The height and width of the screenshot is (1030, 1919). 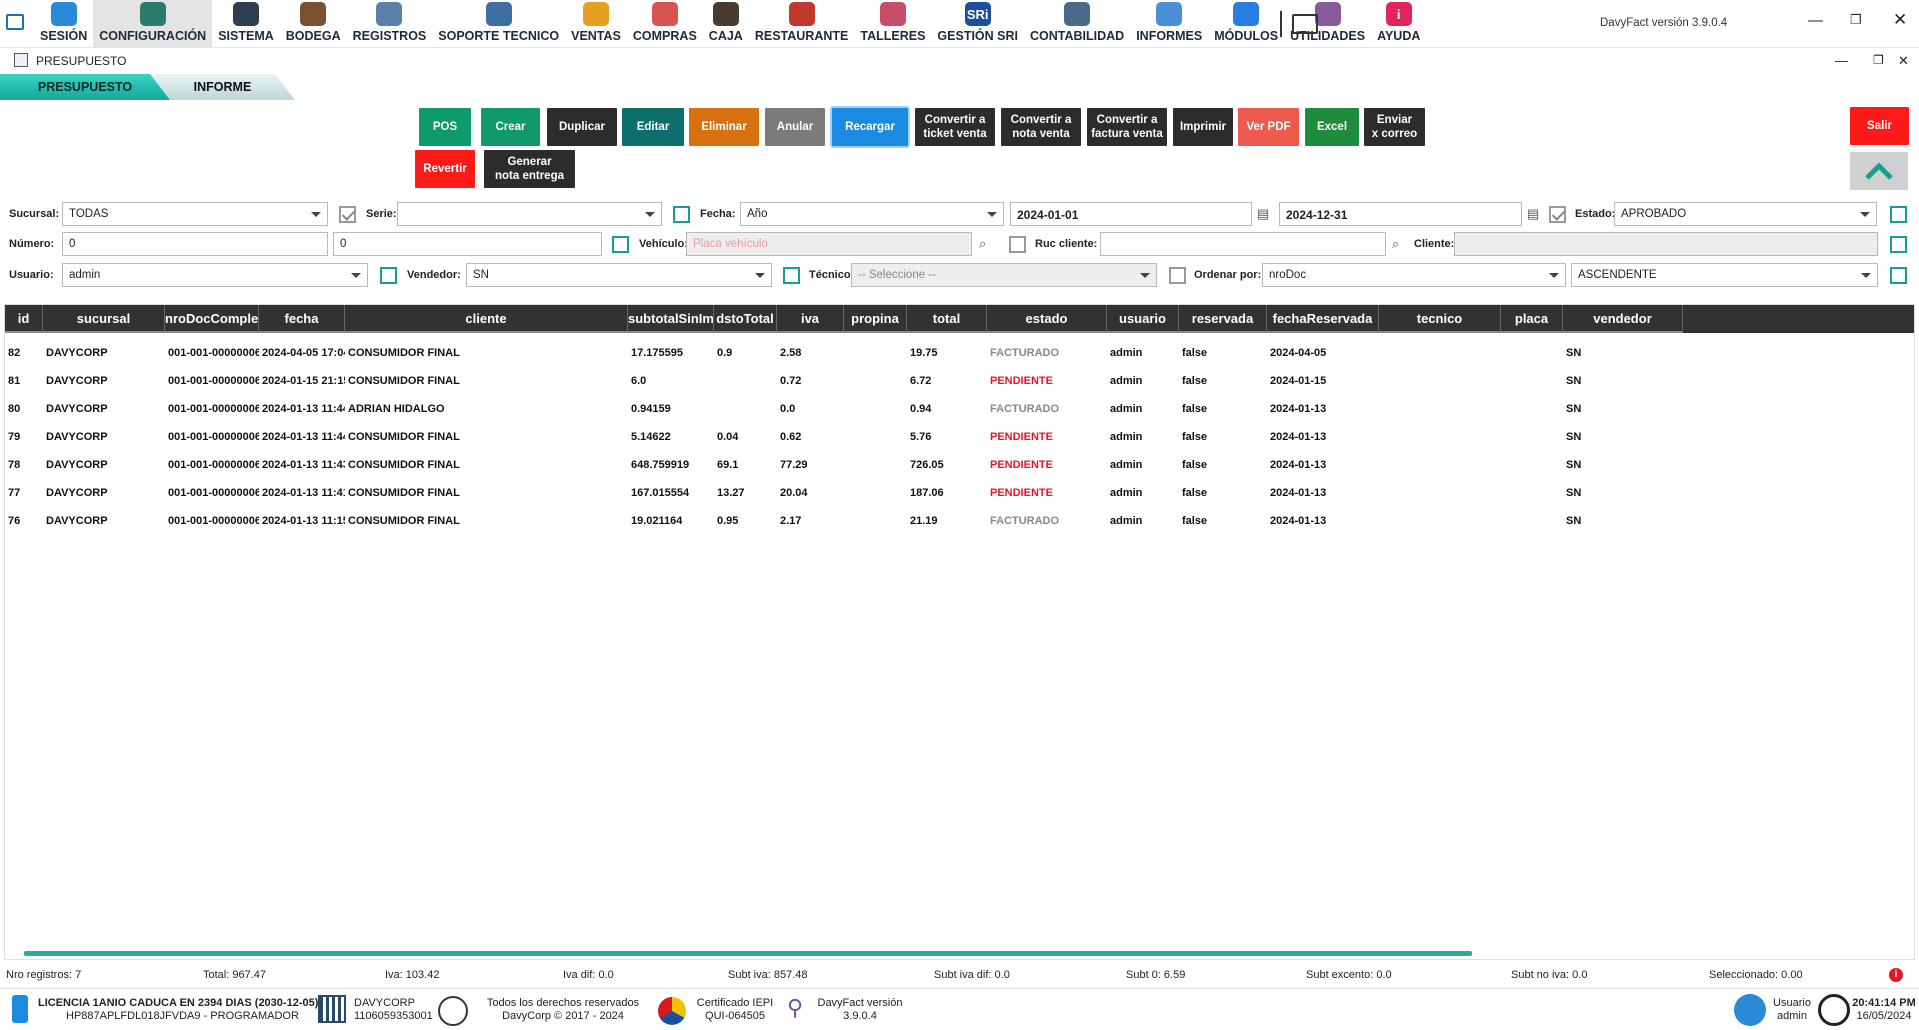 What do you see at coordinates (870, 127) in the screenshot?
I see `recargar-button: Recargar` at bounding box center [870, 127].